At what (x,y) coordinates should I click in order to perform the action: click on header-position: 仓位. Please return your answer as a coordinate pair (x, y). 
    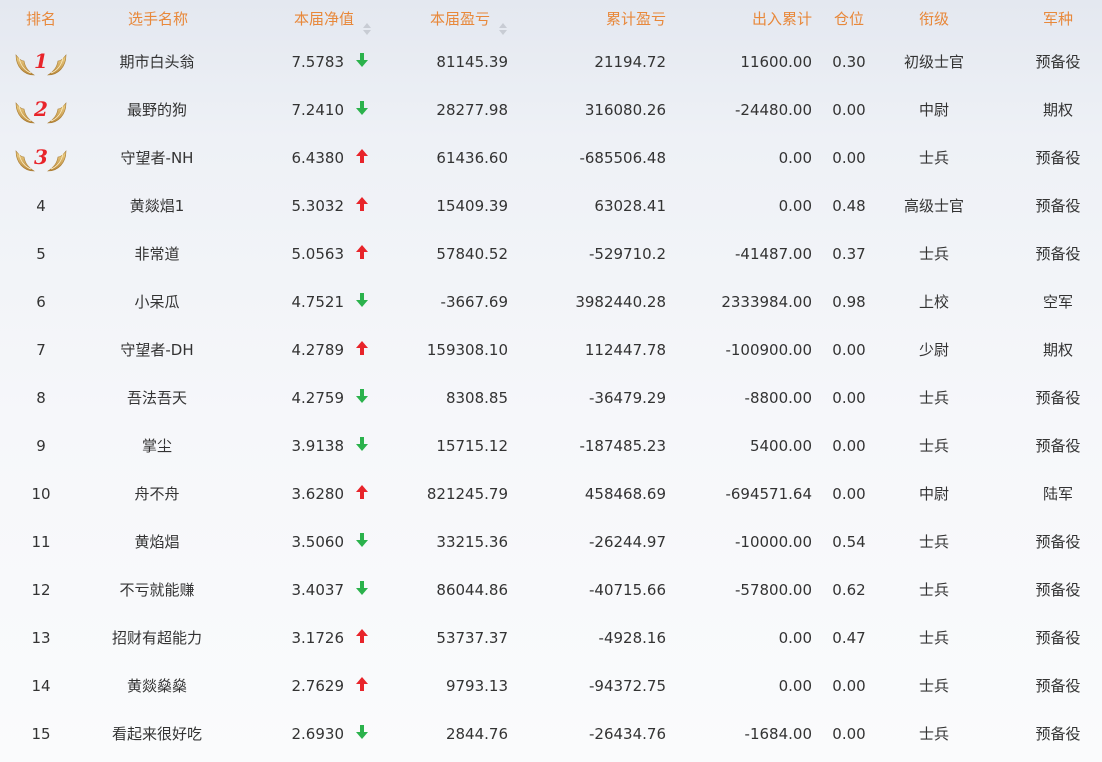
    Looking at the image, I should click on (849, 19).